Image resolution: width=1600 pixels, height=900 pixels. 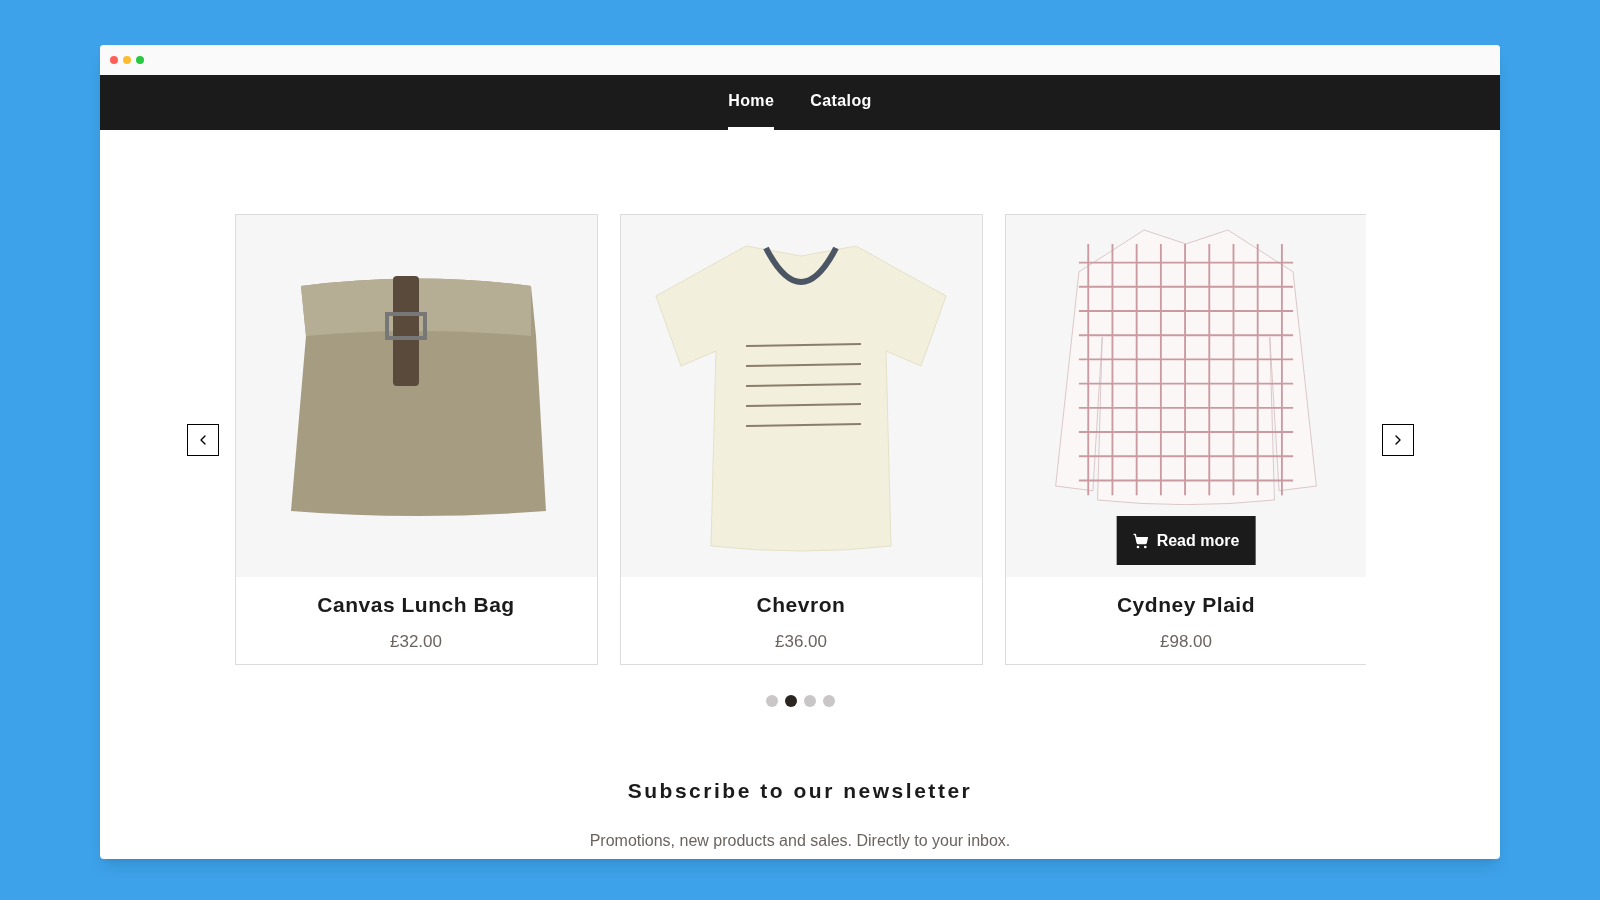 What do you see at coordinates (801, 641) in the screenshot?
I see `product-price: £36.00` at bounding box center [801, 641].